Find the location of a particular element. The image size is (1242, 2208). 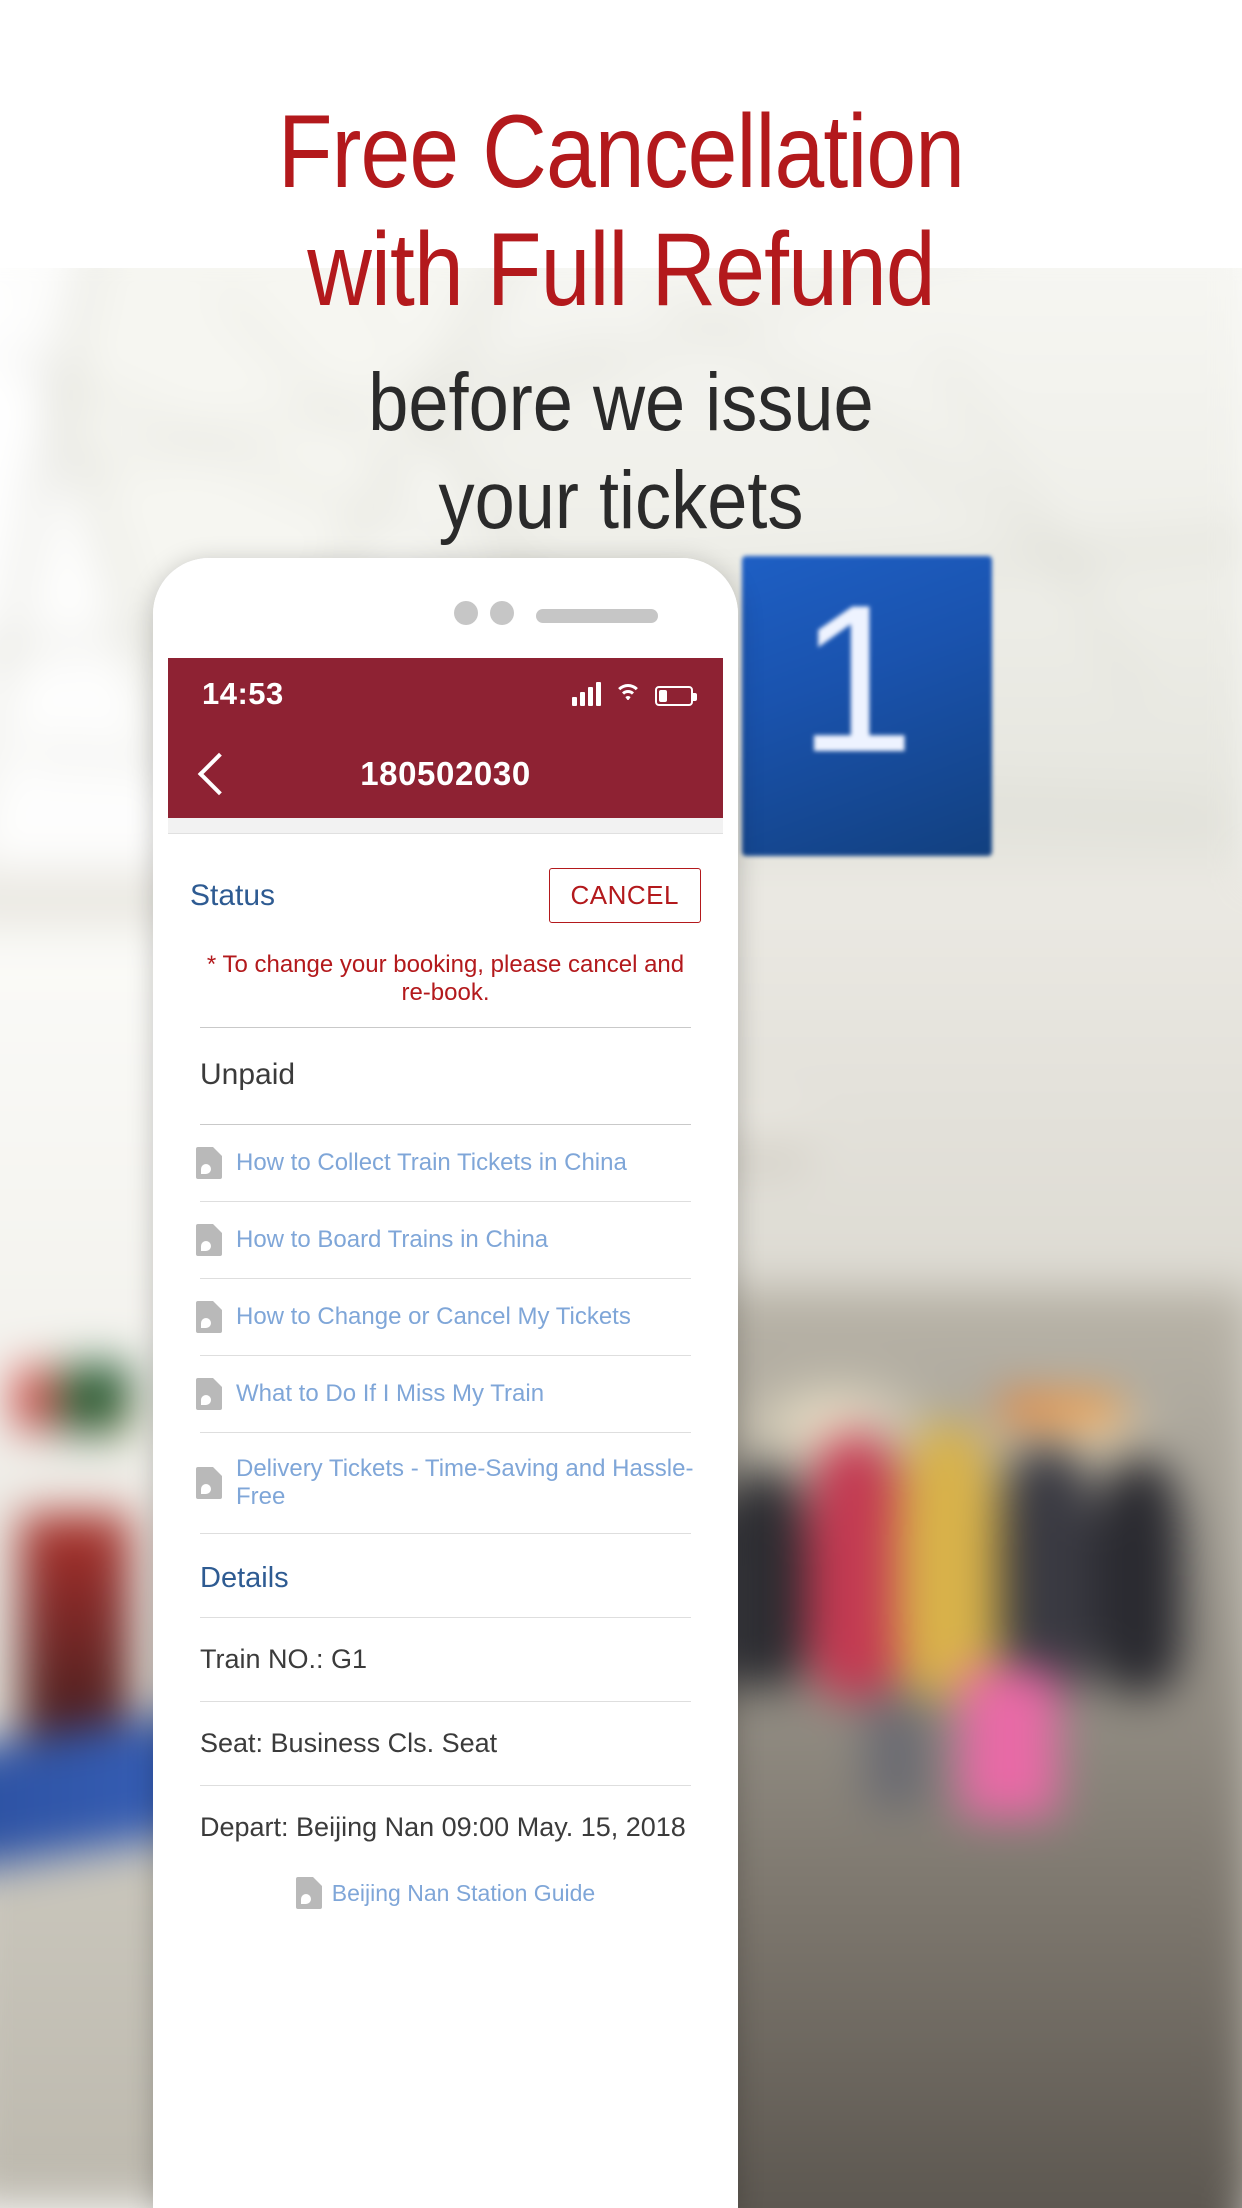

left-green-panel is located at coordinates (95, 1399).